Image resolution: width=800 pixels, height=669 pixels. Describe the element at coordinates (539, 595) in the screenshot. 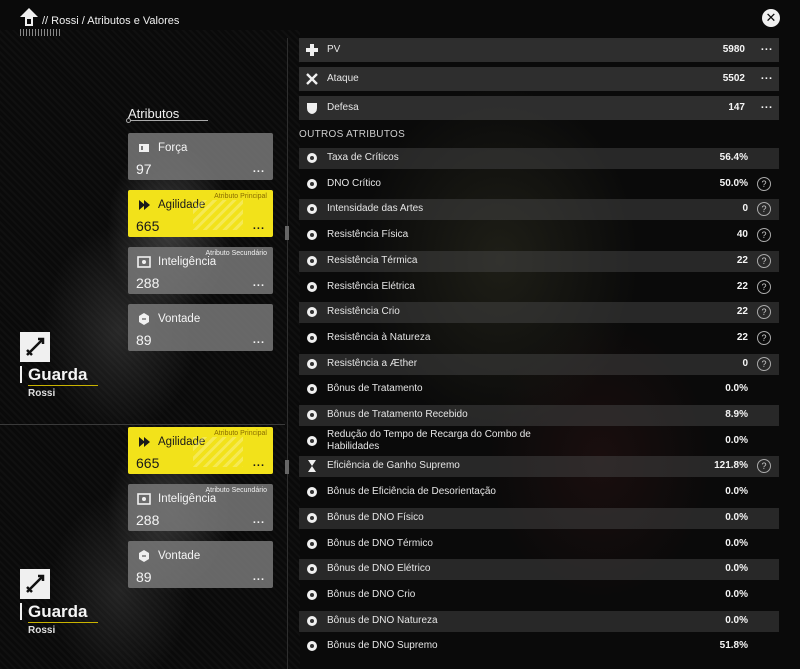

I see `stat-row: Bônus de DNO Crio 0.0%` at that location.